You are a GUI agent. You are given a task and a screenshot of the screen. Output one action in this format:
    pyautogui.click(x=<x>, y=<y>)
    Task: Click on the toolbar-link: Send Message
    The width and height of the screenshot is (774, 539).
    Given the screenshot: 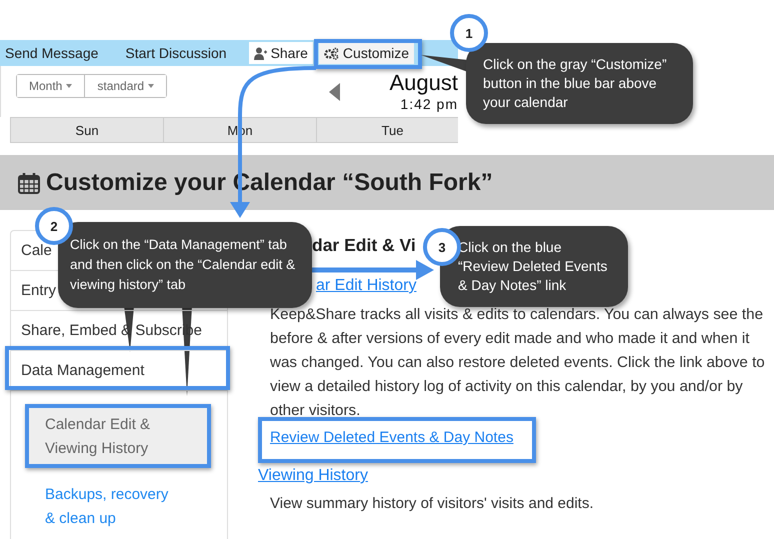 What is the action you would take?
    pyautogui.click(x=51, y=53)
    